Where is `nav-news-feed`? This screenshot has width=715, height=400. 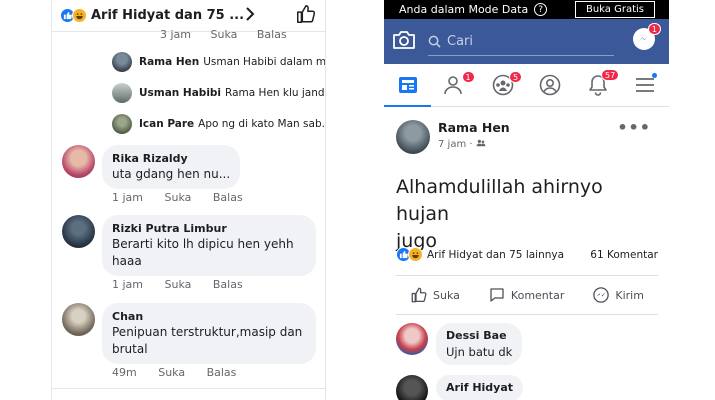 nav-news-feed is located at coordinates (408, 85).